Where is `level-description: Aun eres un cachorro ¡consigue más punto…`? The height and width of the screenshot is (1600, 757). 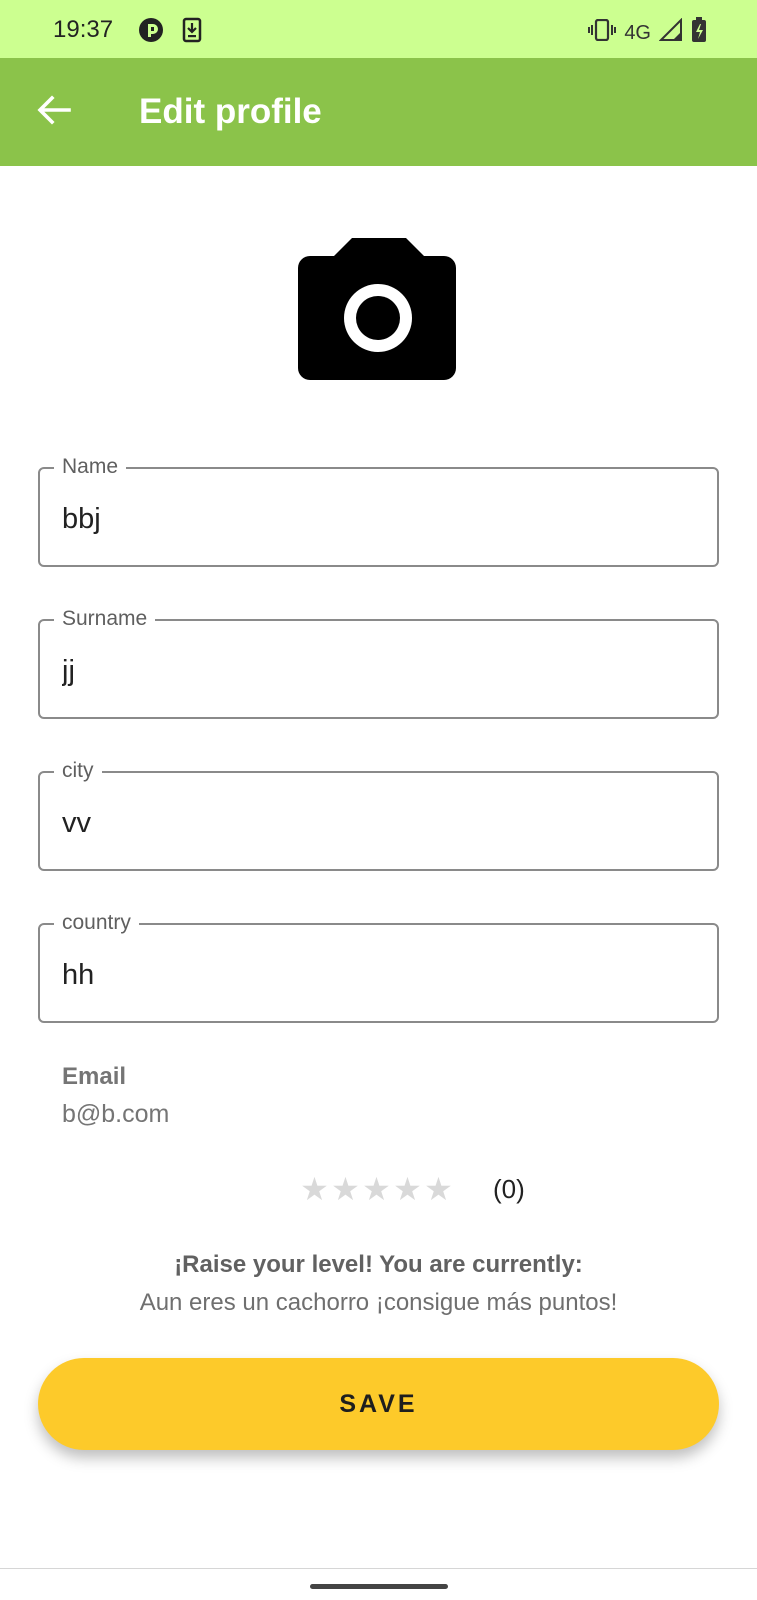
level-description: Aun eres un cachorro ¡consigue más punto… is located at coordinates (378, 1302).